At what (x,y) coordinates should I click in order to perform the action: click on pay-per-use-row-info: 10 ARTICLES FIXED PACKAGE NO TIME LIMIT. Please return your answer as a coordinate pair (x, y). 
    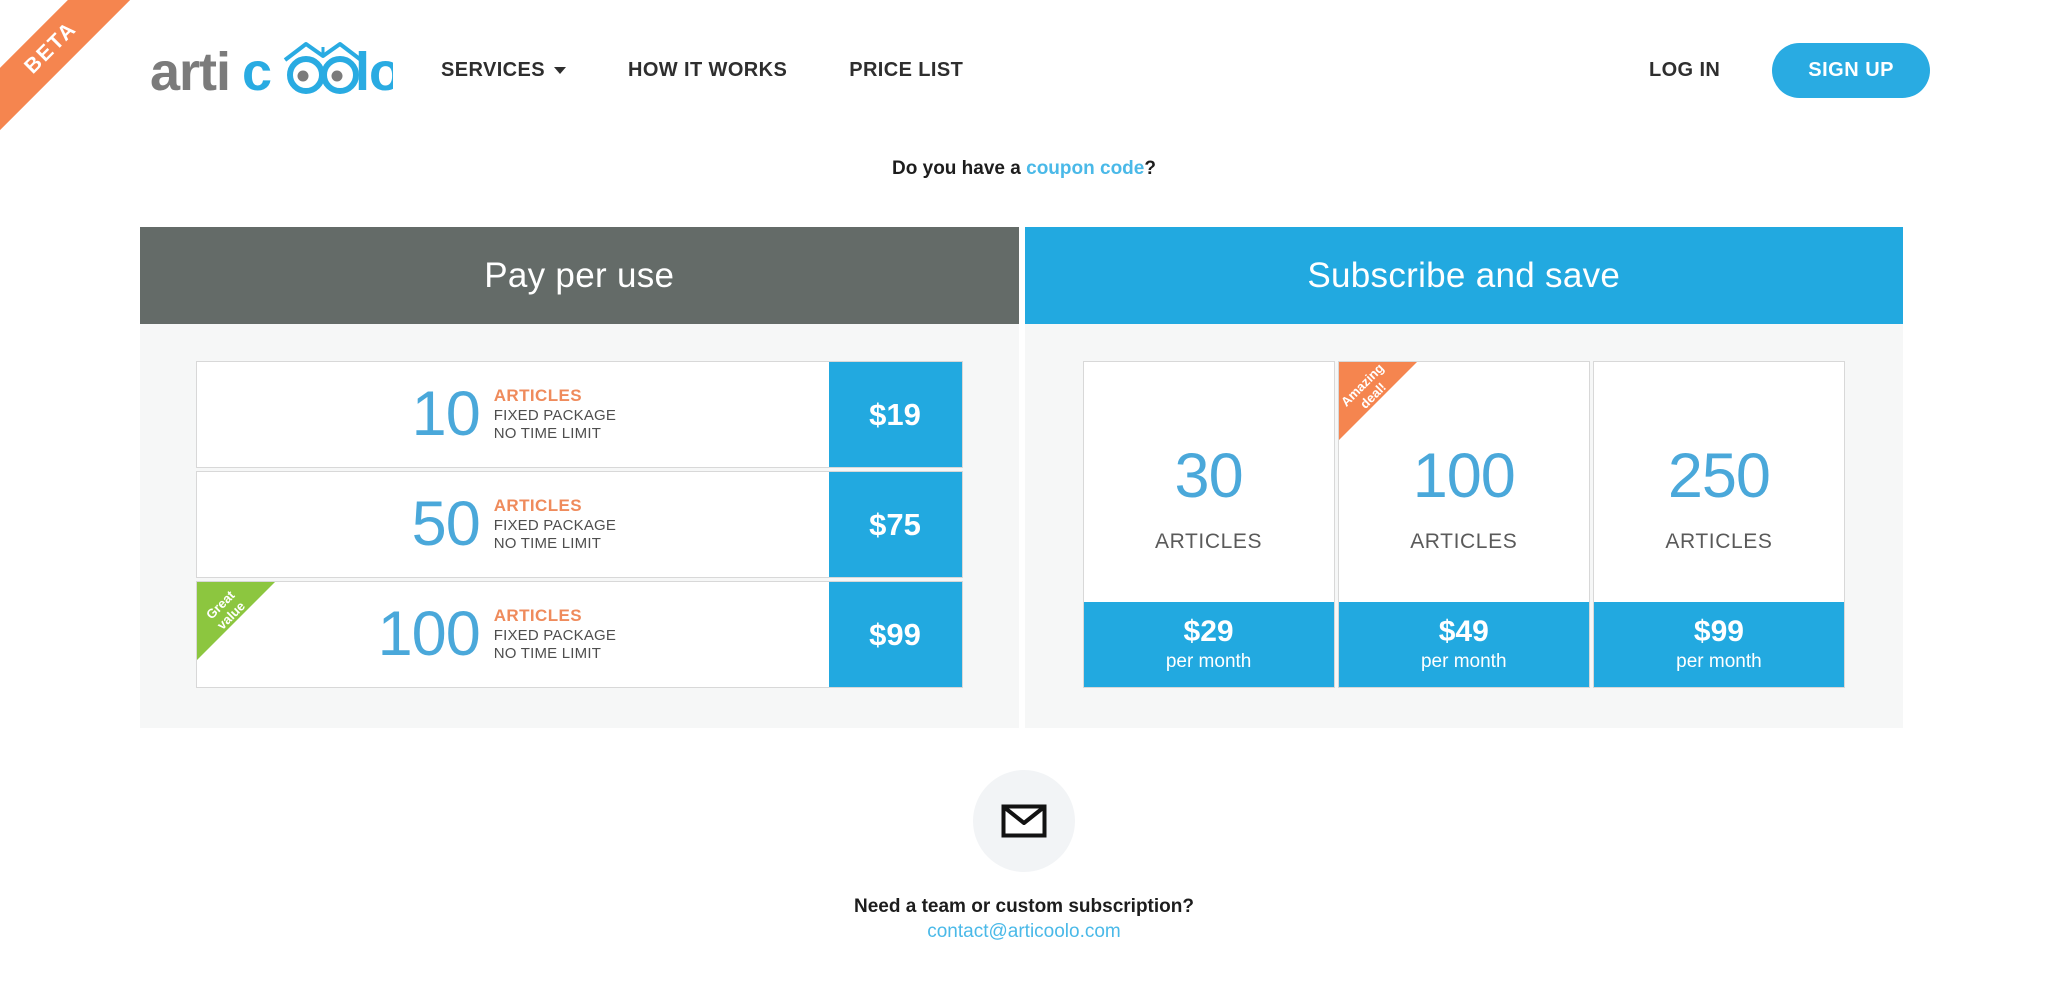
    Looking at the image, I should click on (513, 414).